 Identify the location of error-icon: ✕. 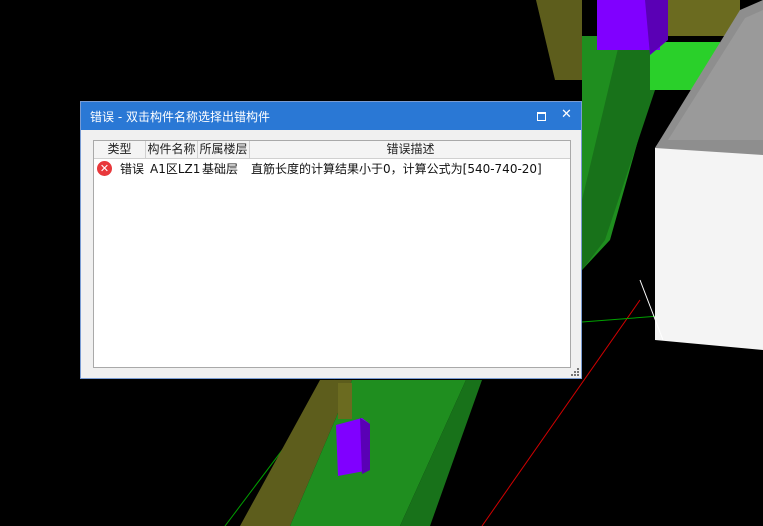
(104, 168).